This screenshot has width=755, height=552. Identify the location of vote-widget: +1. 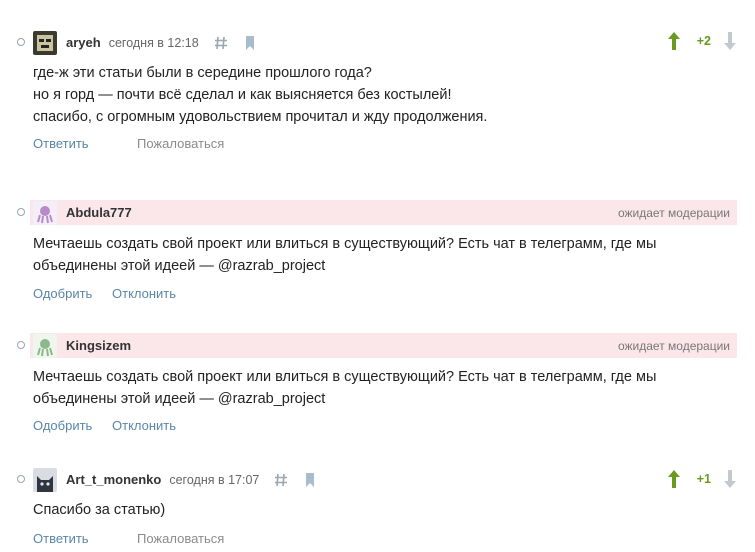
(702, 479).